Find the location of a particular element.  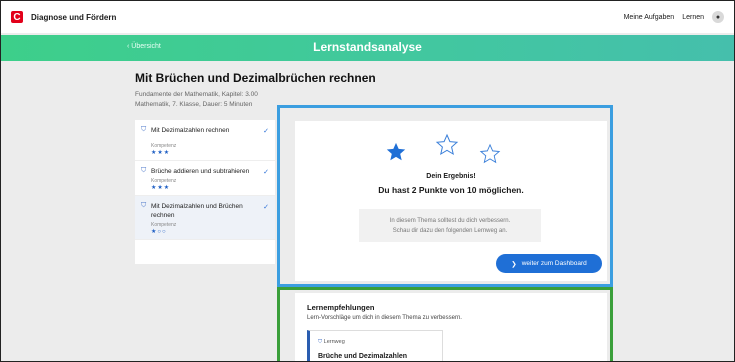

result-stars is located at coordinates (451, 146).